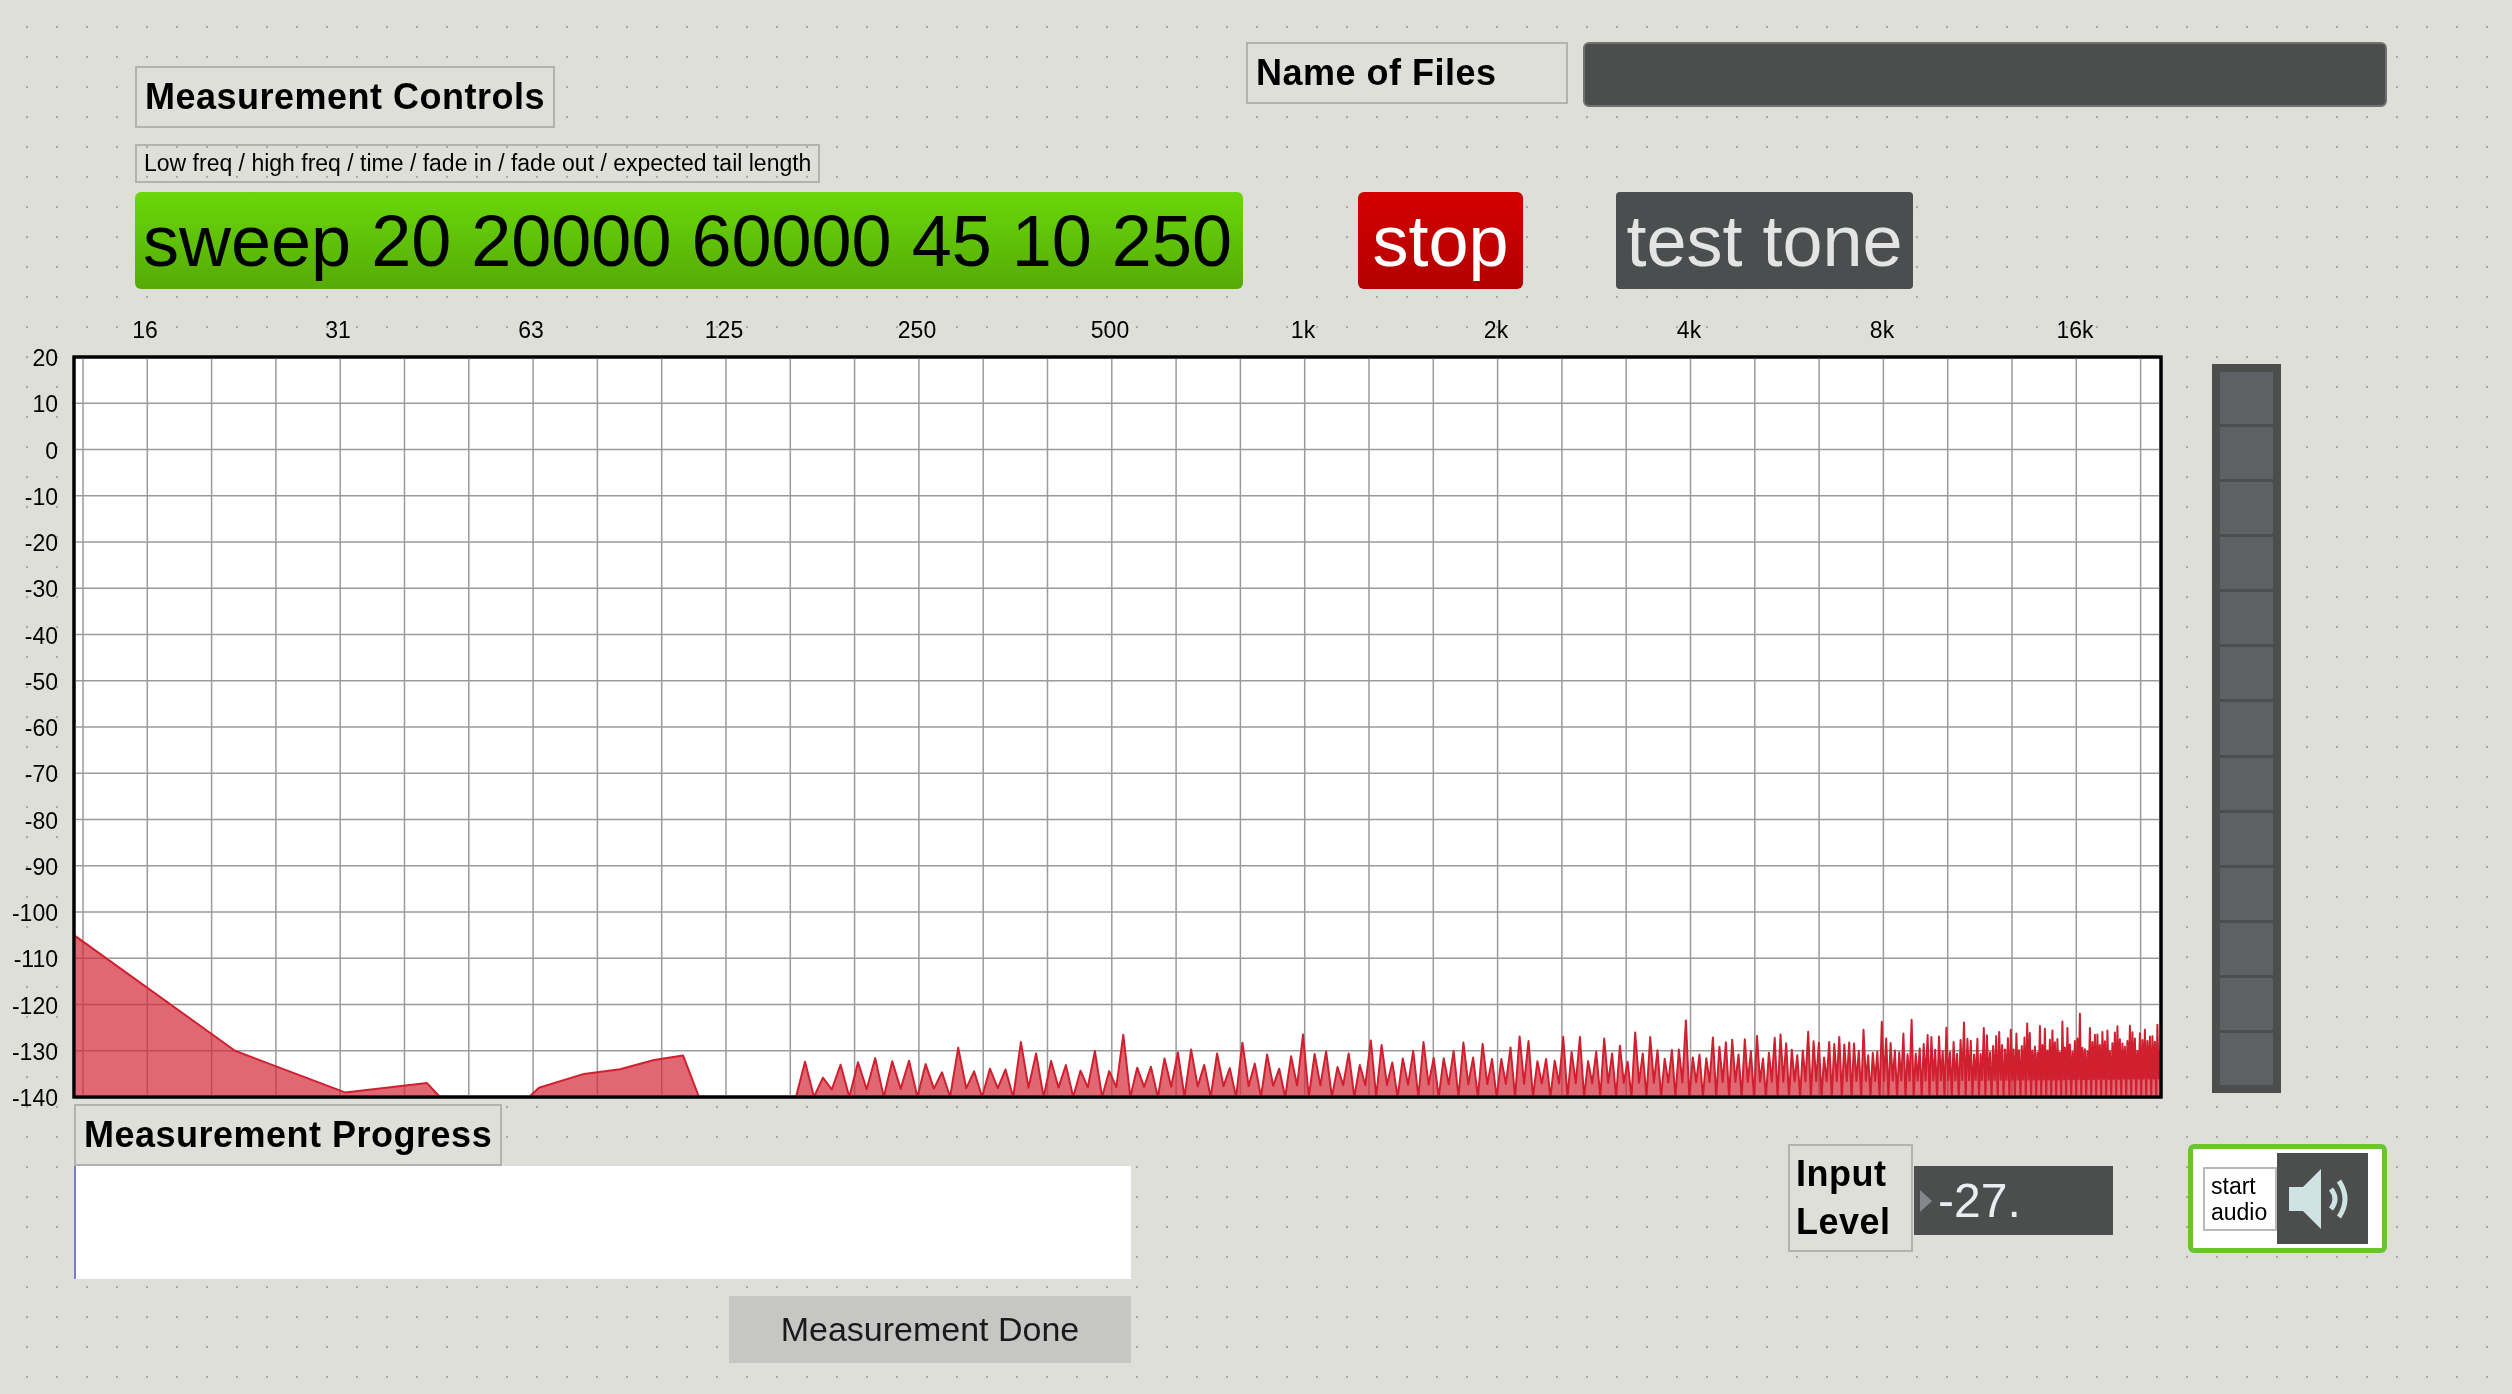 This screenshot has height=1394, width=2512. Describe the element at coordinates (1764, 240) in the screenshot. I see `test-tone-button: test tone` at that location.